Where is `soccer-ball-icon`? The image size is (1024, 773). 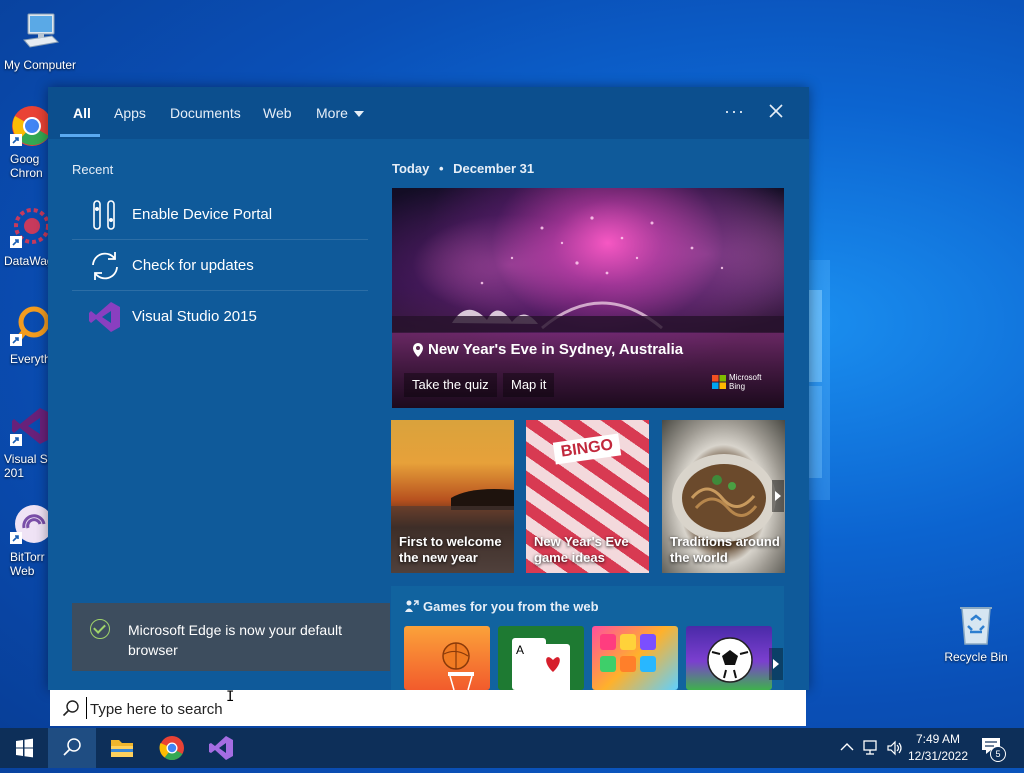
soccer-ball-icon is located at coordinates (730, 660).